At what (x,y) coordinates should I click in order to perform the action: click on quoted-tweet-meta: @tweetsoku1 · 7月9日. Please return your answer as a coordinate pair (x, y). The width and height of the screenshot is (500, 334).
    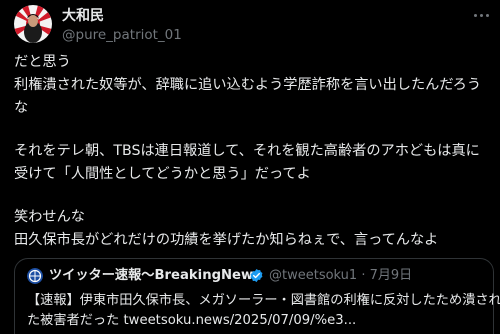
    Looking at the image, I should click on (340, 275).